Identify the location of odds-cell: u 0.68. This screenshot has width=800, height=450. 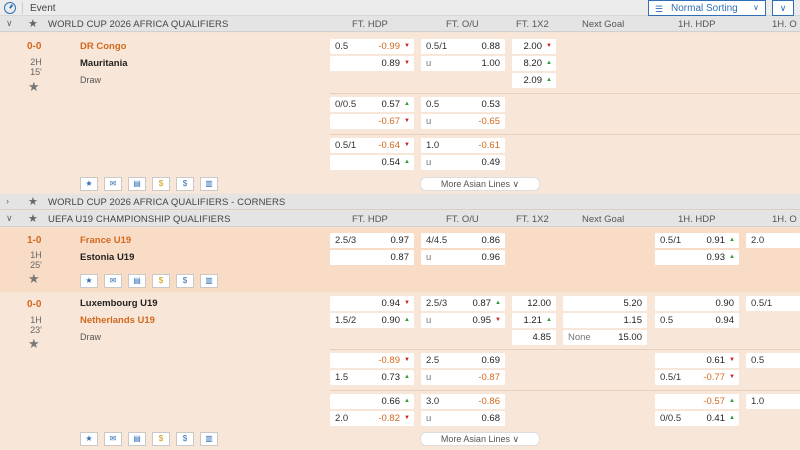
(463, 418).